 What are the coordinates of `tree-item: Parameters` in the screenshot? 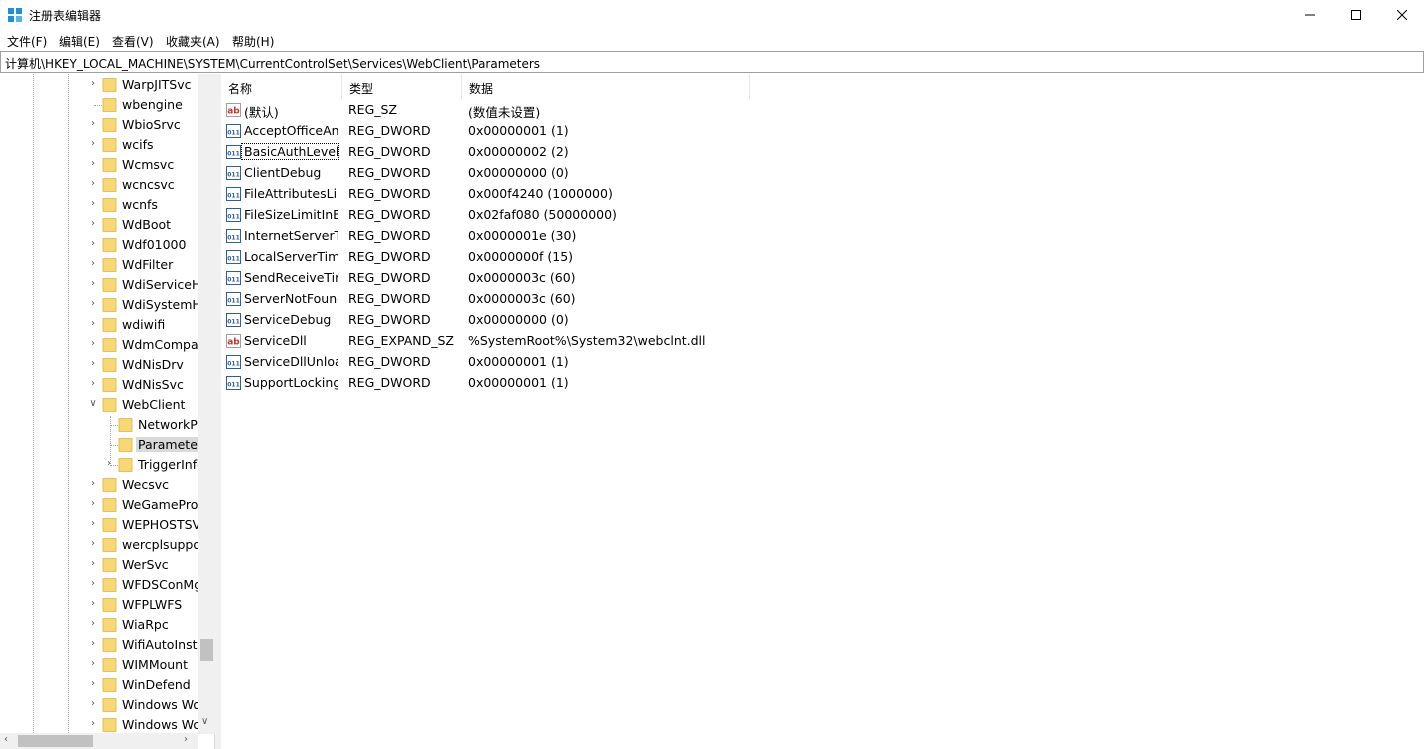 It's located at (106, 445).